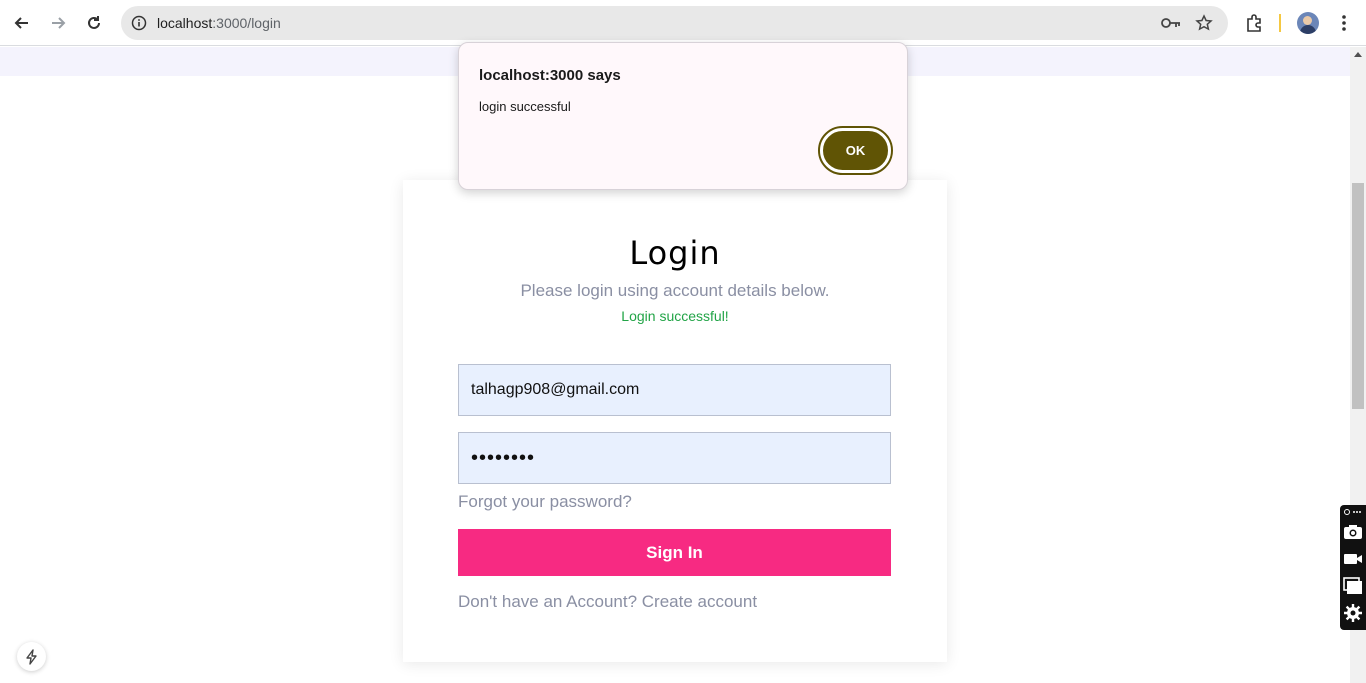  Describe the element at coordinates (246, 23) in the screenshot. I see `url-path: :3000/login` at that location.